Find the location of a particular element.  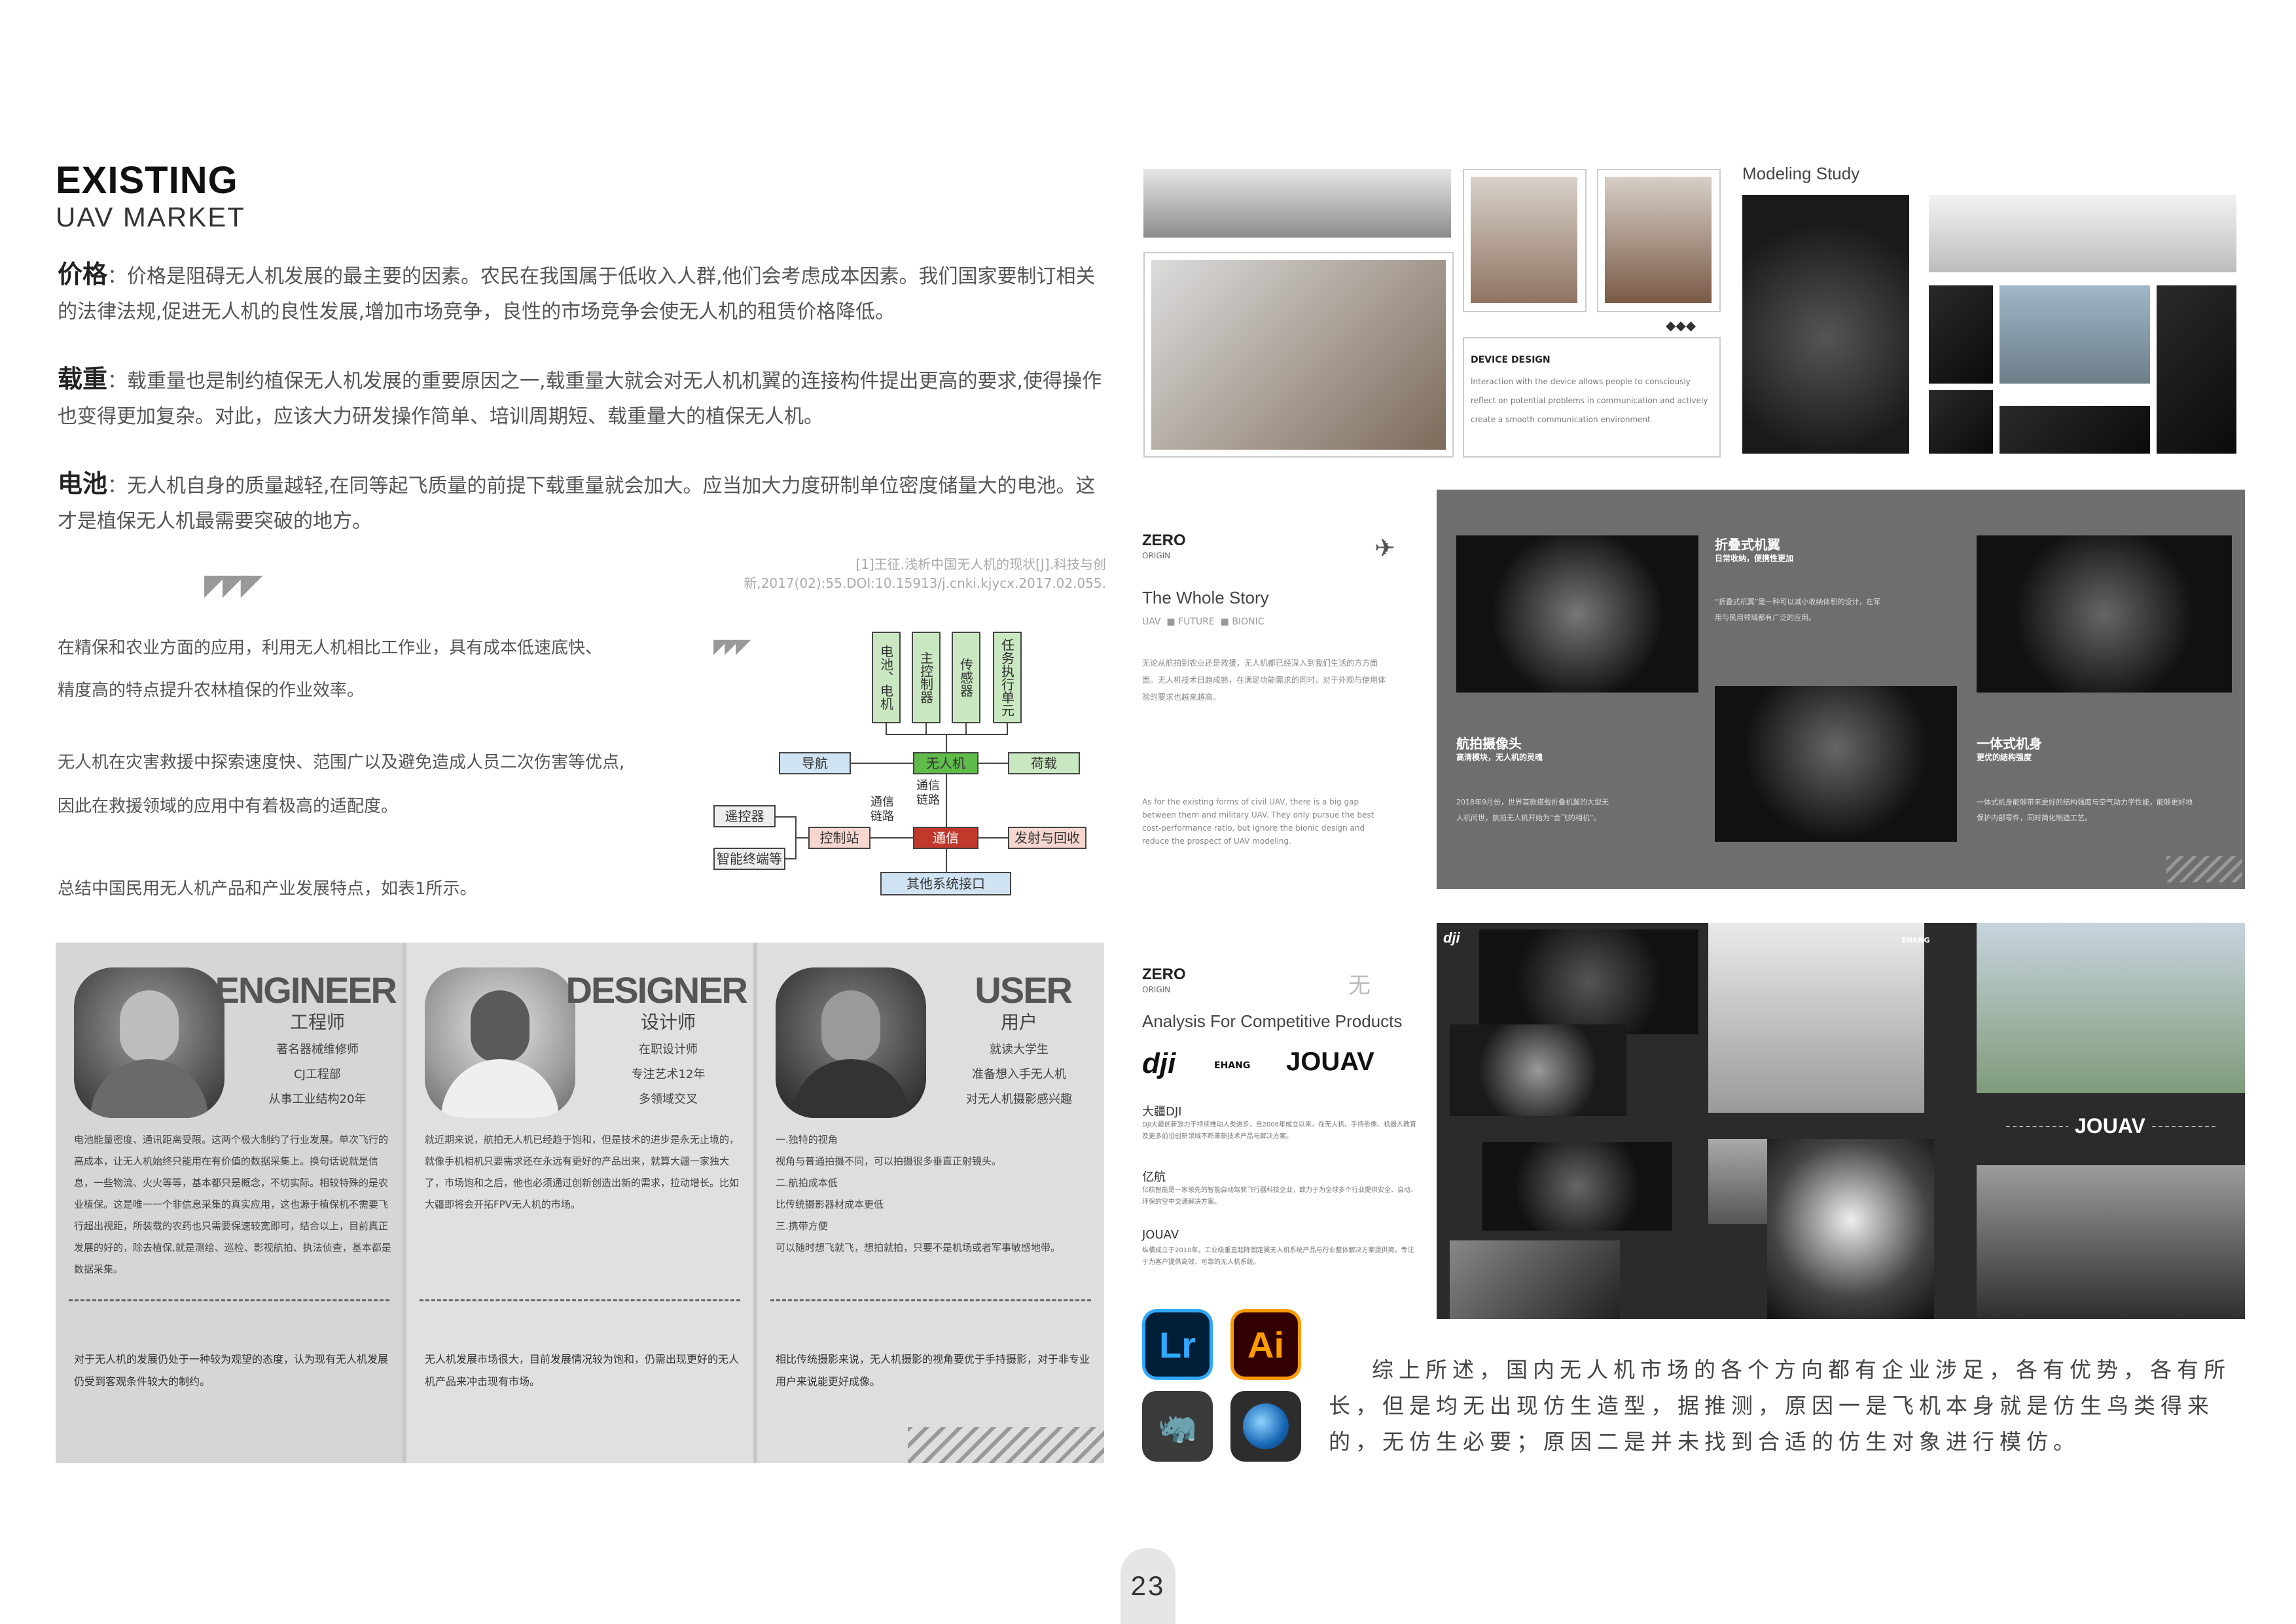

application-text: 精度高的特点提升农林植保的作业效率。 is located at coordinates (211, 690).